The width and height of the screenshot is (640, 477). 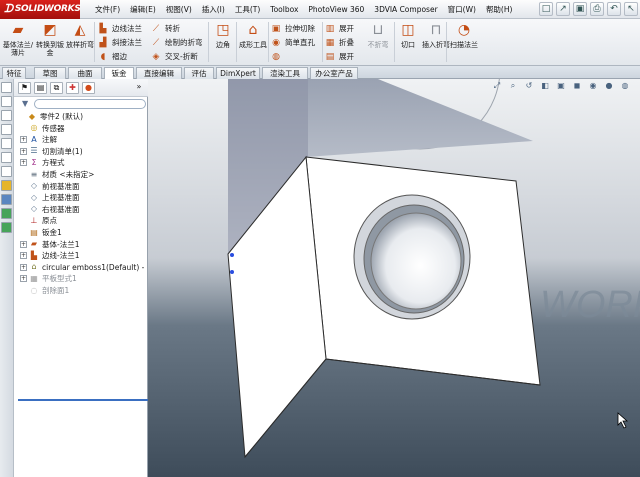 What do you see at coordinates (50, 42) in the screenshot?
I see `convert-sheetmetal-button: ◩ 转换到钣金` at bounding box center [50, 42].